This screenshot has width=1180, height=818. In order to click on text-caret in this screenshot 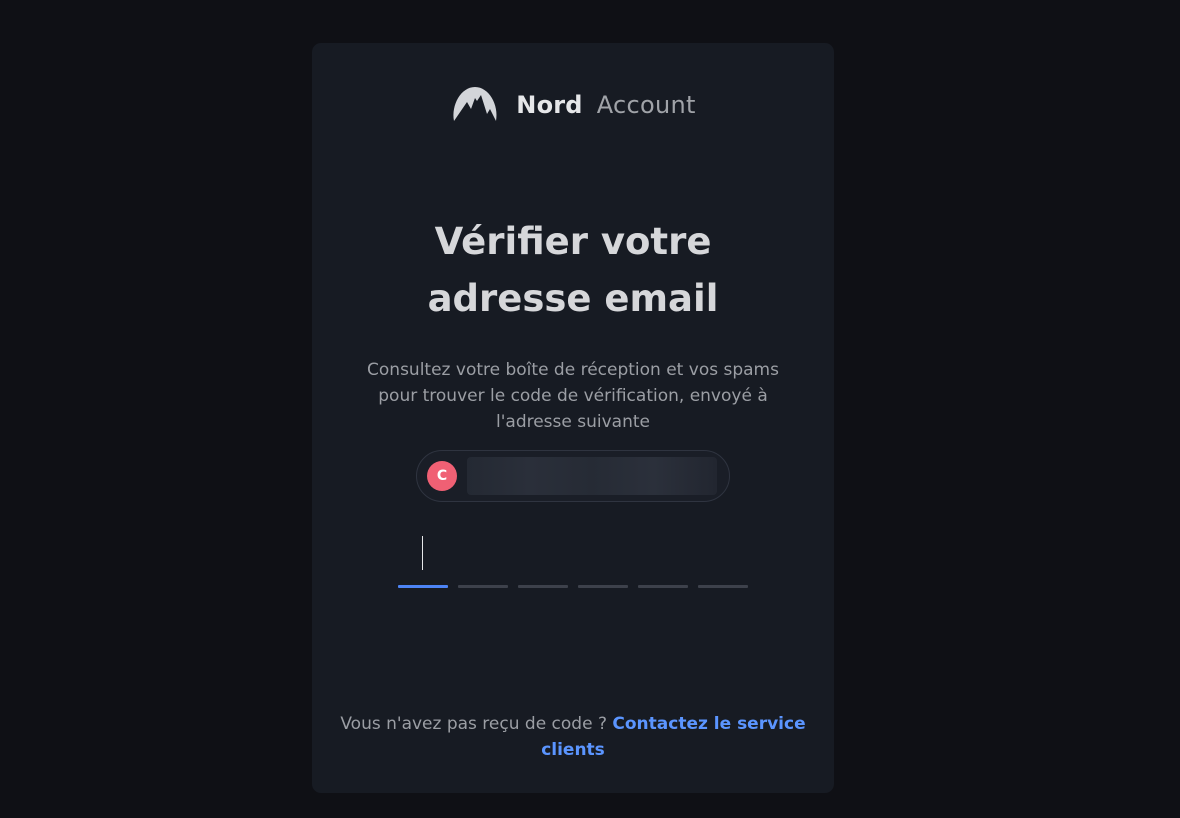, I will do `click(422, 553)`.